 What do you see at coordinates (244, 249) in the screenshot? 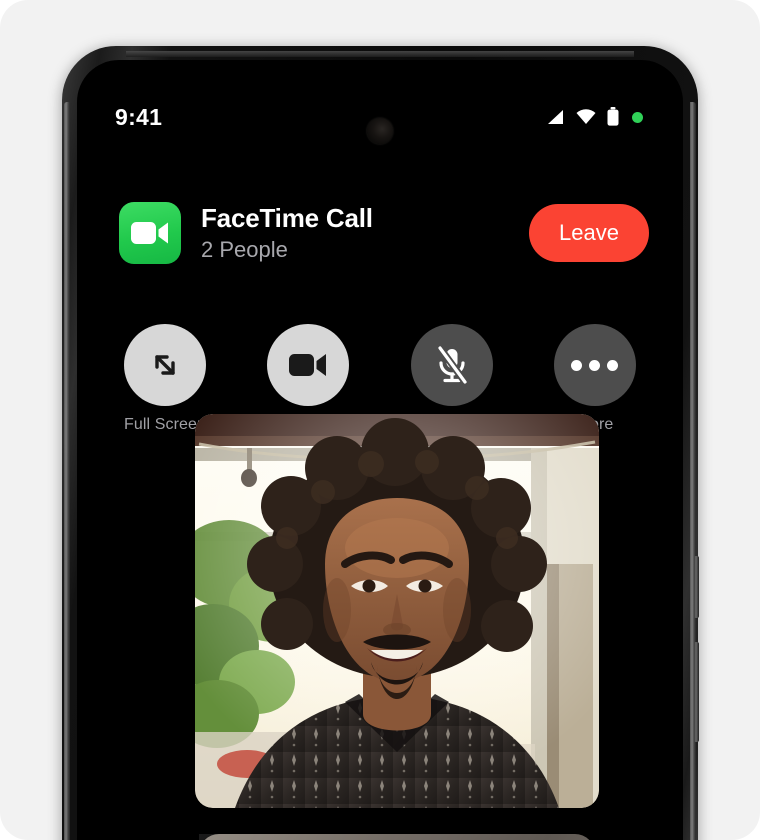
I see `participant-count: 2 People` at bounding box center [244, 249].